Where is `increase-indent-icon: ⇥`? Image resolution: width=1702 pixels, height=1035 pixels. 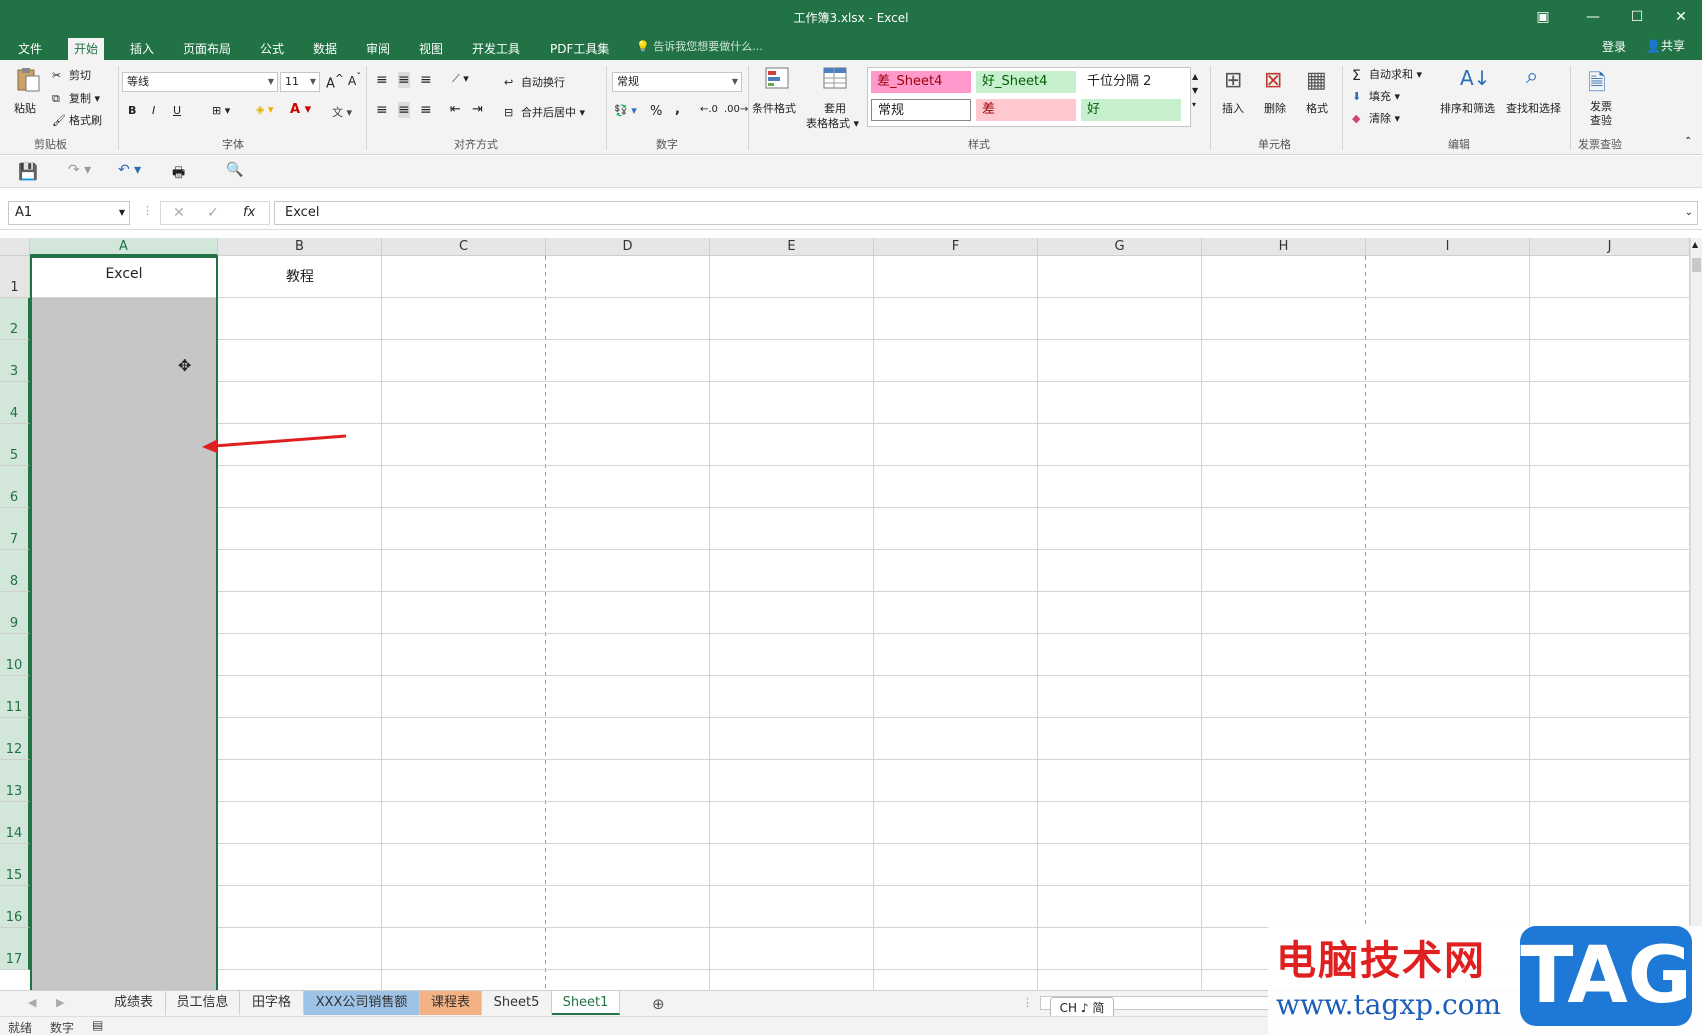 increase-indent-icon: ⇥ is located at coordinates (477, 109).